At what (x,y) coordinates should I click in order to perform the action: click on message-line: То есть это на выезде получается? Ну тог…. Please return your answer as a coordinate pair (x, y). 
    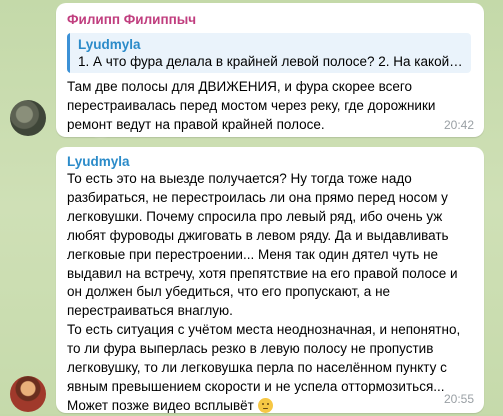
    Looking at the image, I should click on (239, 178).